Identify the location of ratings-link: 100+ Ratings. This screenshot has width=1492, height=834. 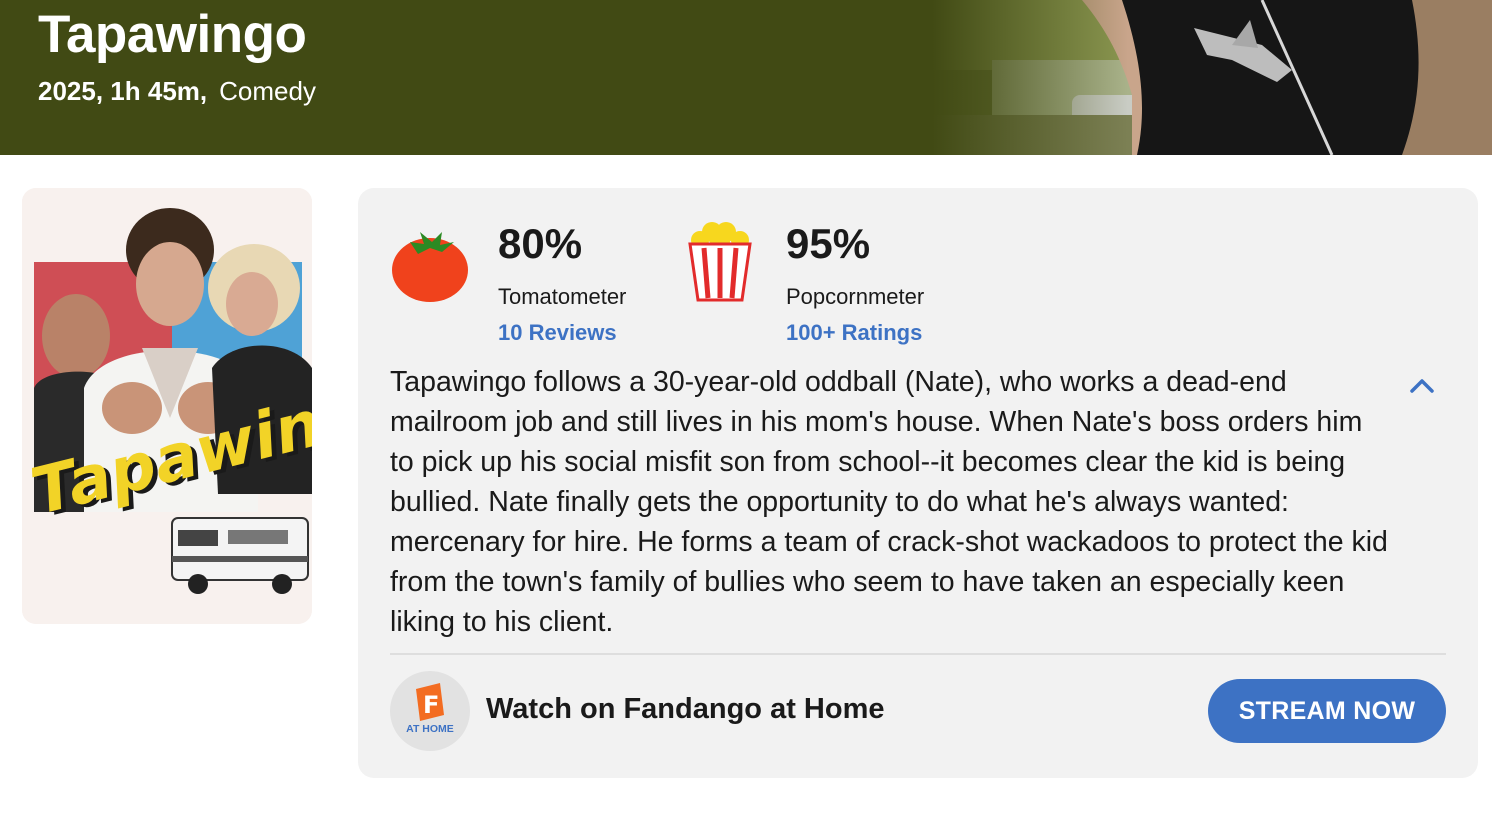
(854, 333).